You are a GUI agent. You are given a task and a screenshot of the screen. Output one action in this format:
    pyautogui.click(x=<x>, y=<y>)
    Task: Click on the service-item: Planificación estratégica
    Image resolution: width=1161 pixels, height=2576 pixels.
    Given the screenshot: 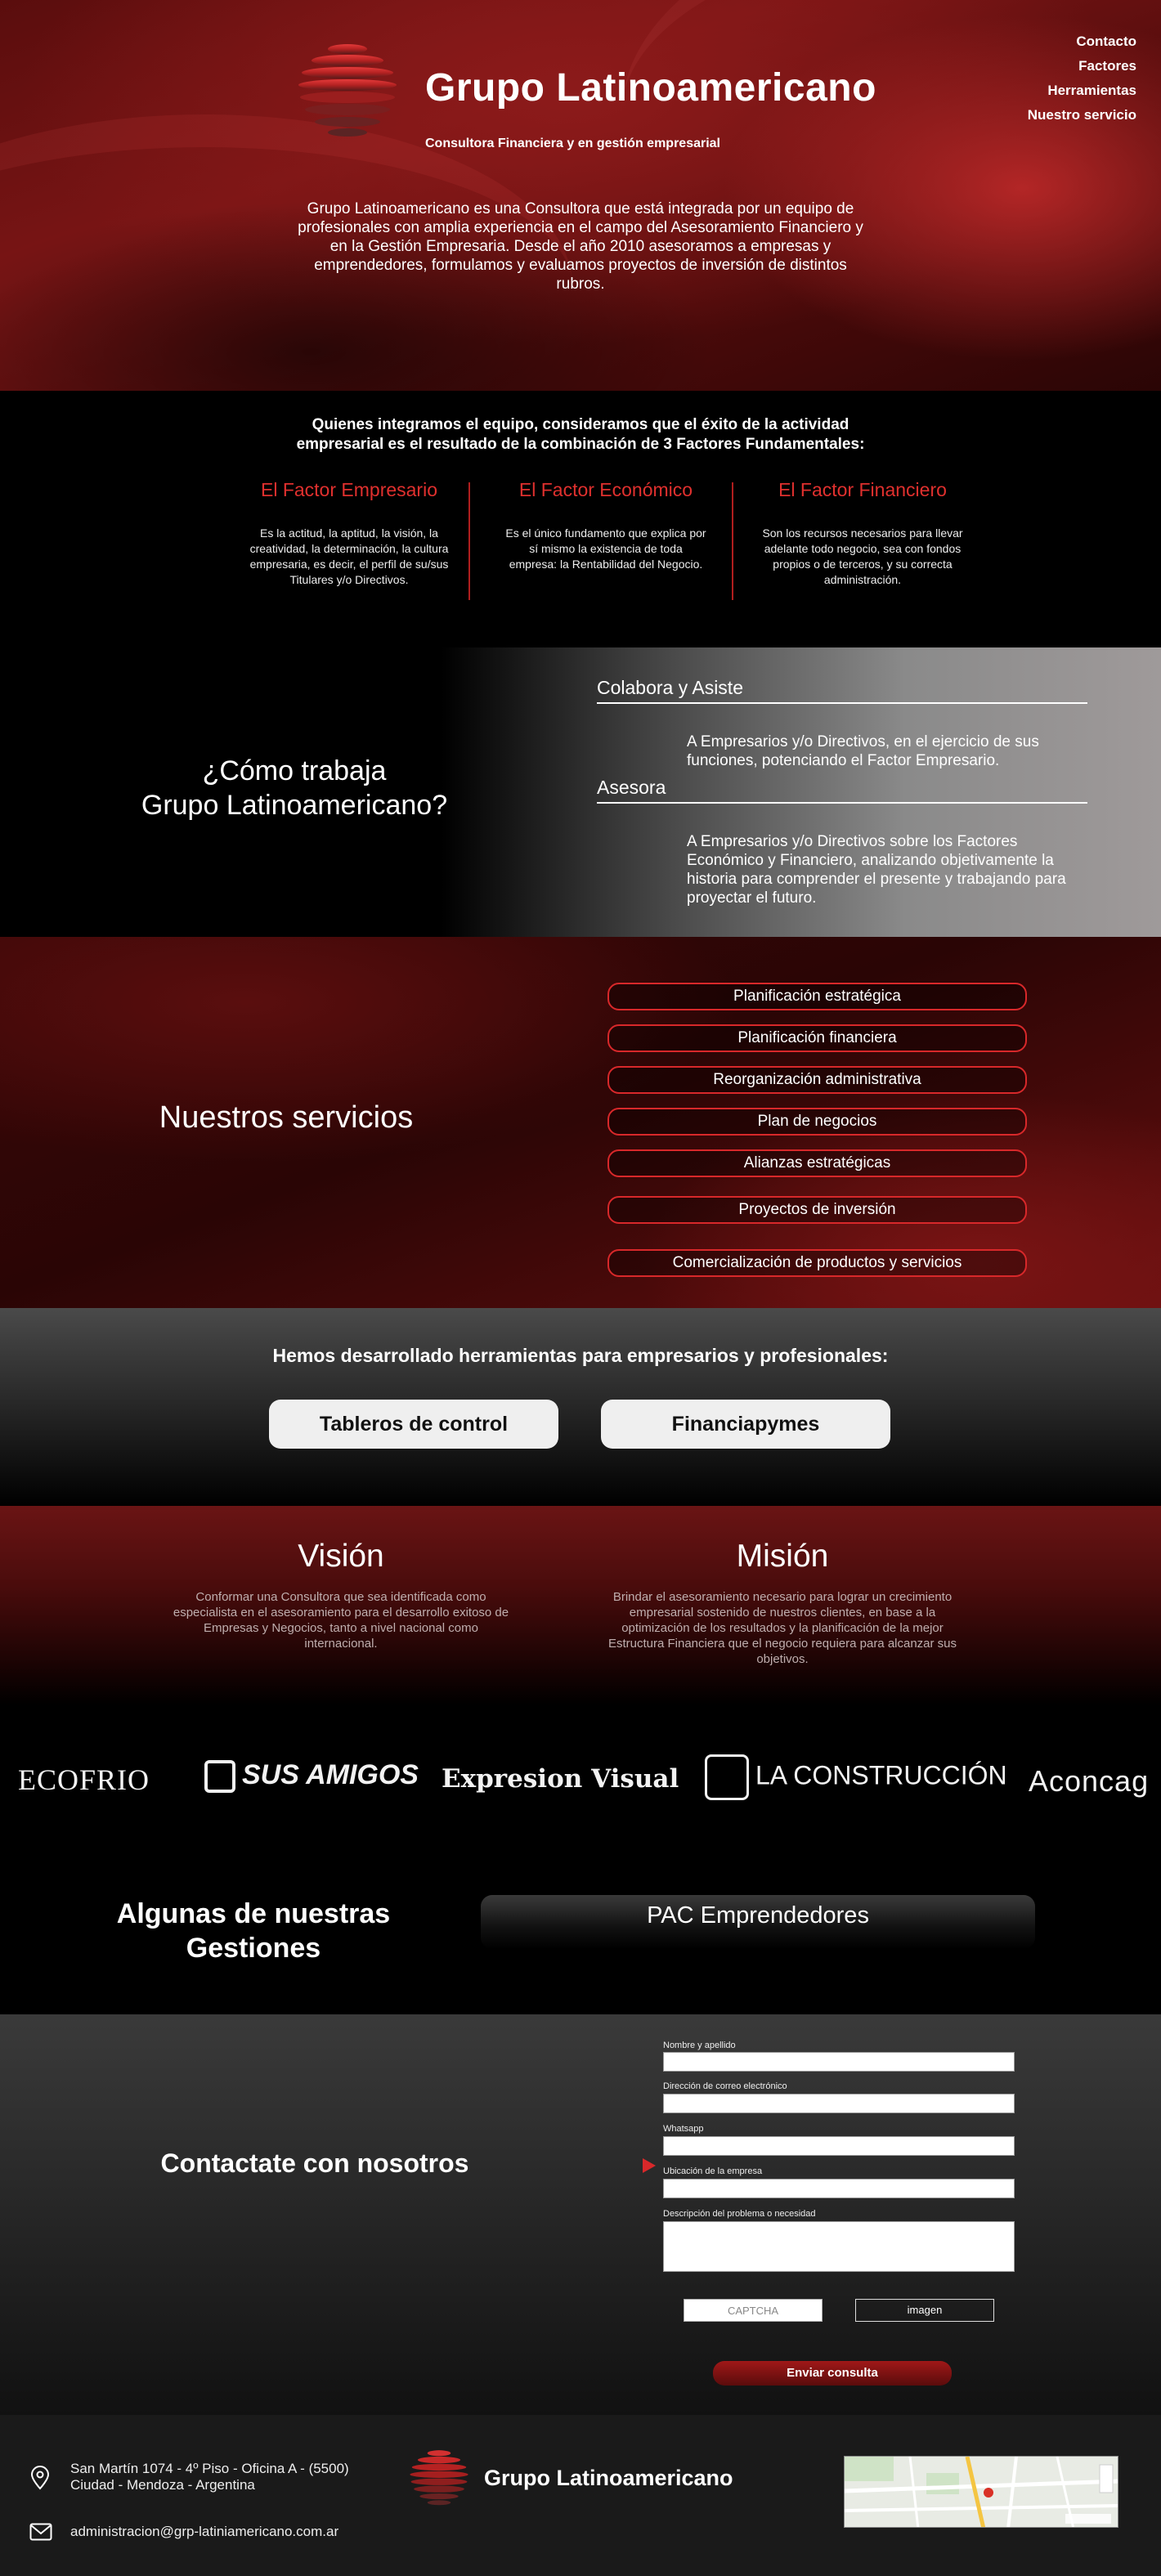 What is the action you would take?
    pyautogui.click(x=817, y=996)
    